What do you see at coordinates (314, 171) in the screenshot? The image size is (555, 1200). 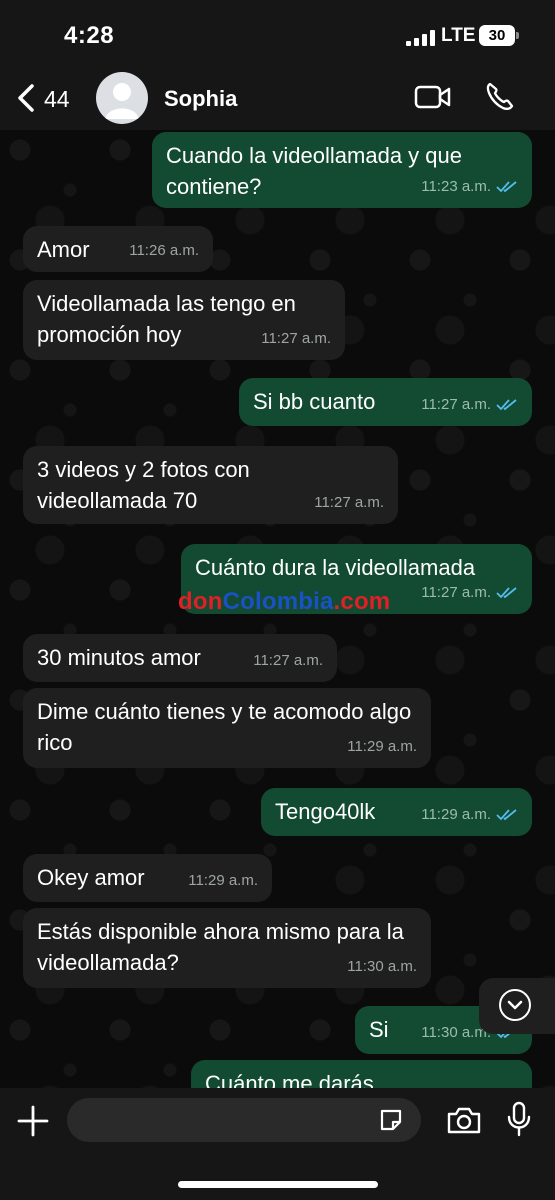 I see `message-text: Cuando la videollamada y que contiene?` at bounding box center [314, 171].